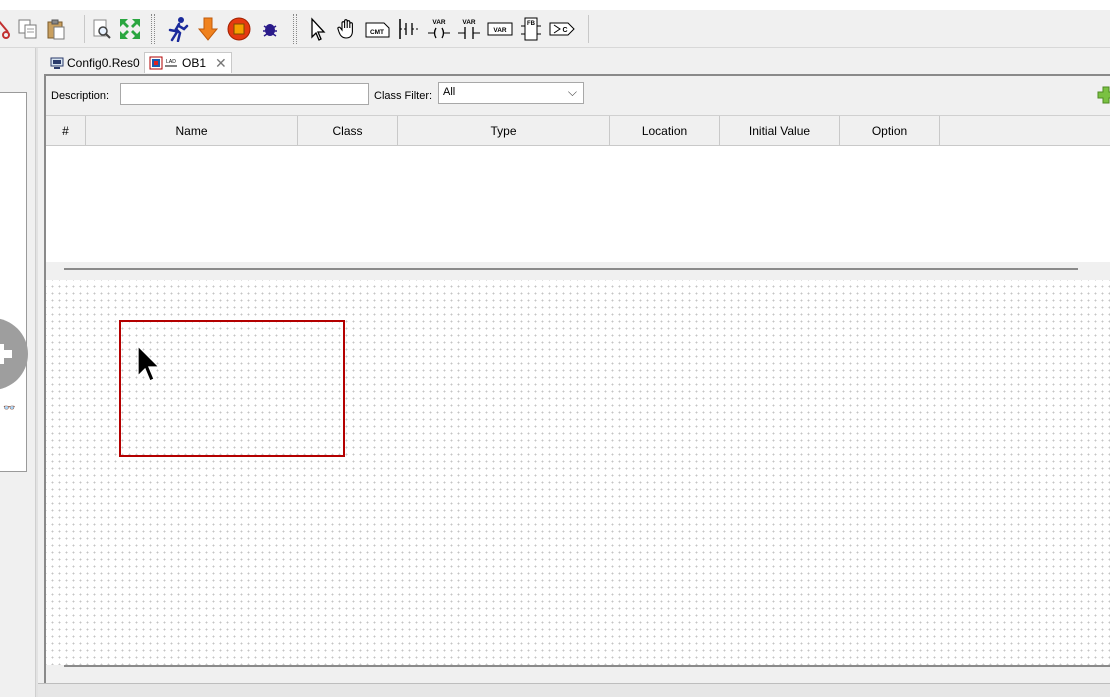 The width and height of the screenshot is (1110, 697). I want to click on status-bar, so click(574, 690).